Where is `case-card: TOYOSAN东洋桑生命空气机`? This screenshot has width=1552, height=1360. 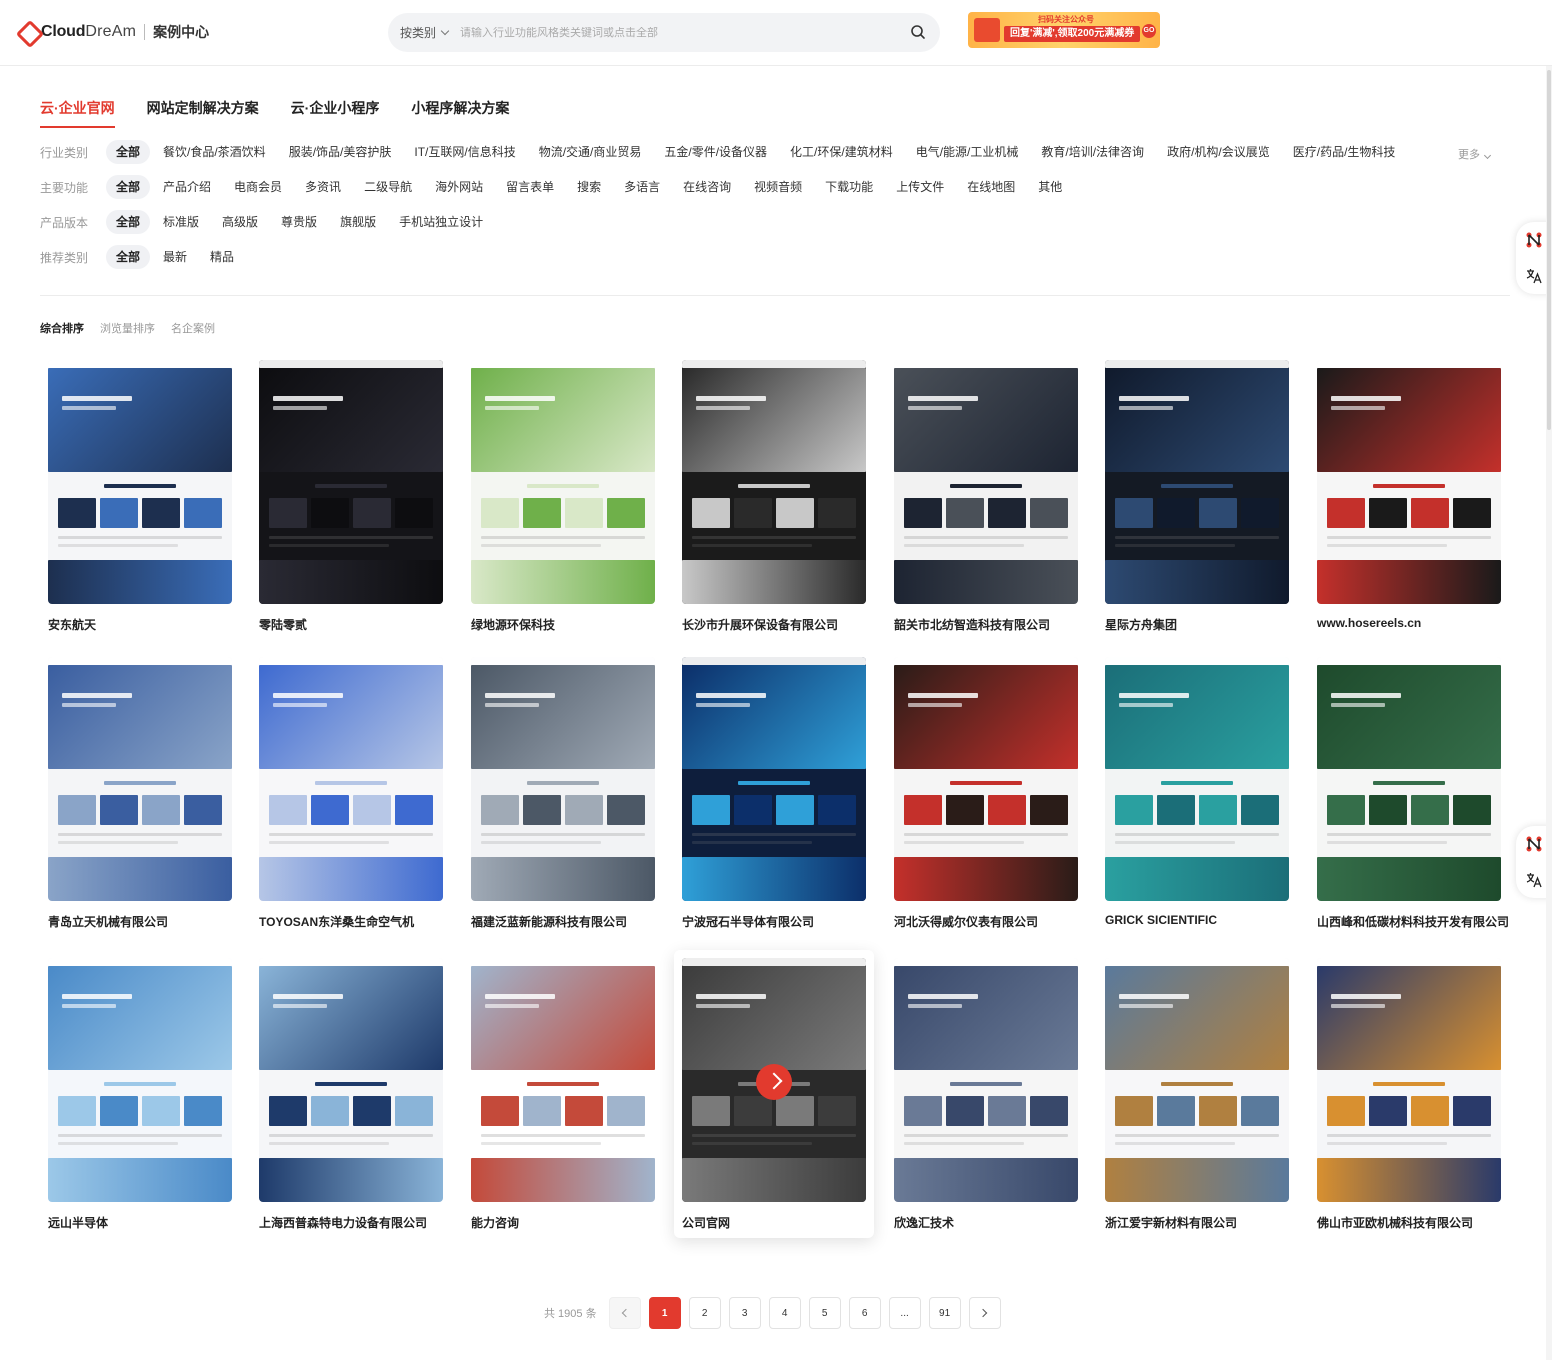
case-card: TOYOSAN东洋桑生命空气机 is located at coordinates (351, 793).